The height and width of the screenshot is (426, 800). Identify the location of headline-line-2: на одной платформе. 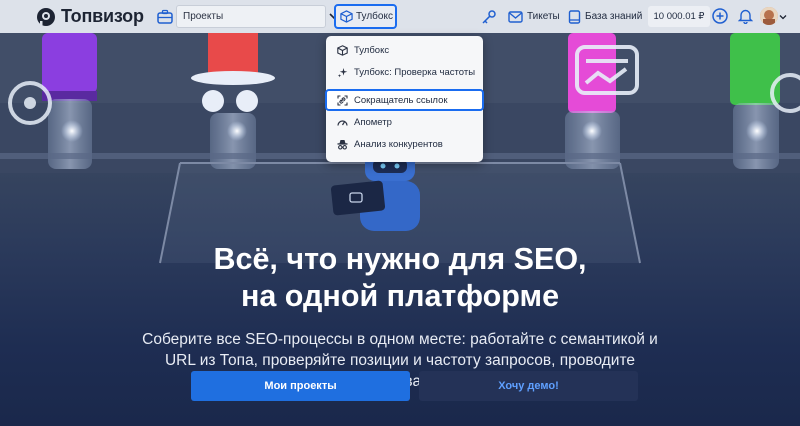
(400, 296).